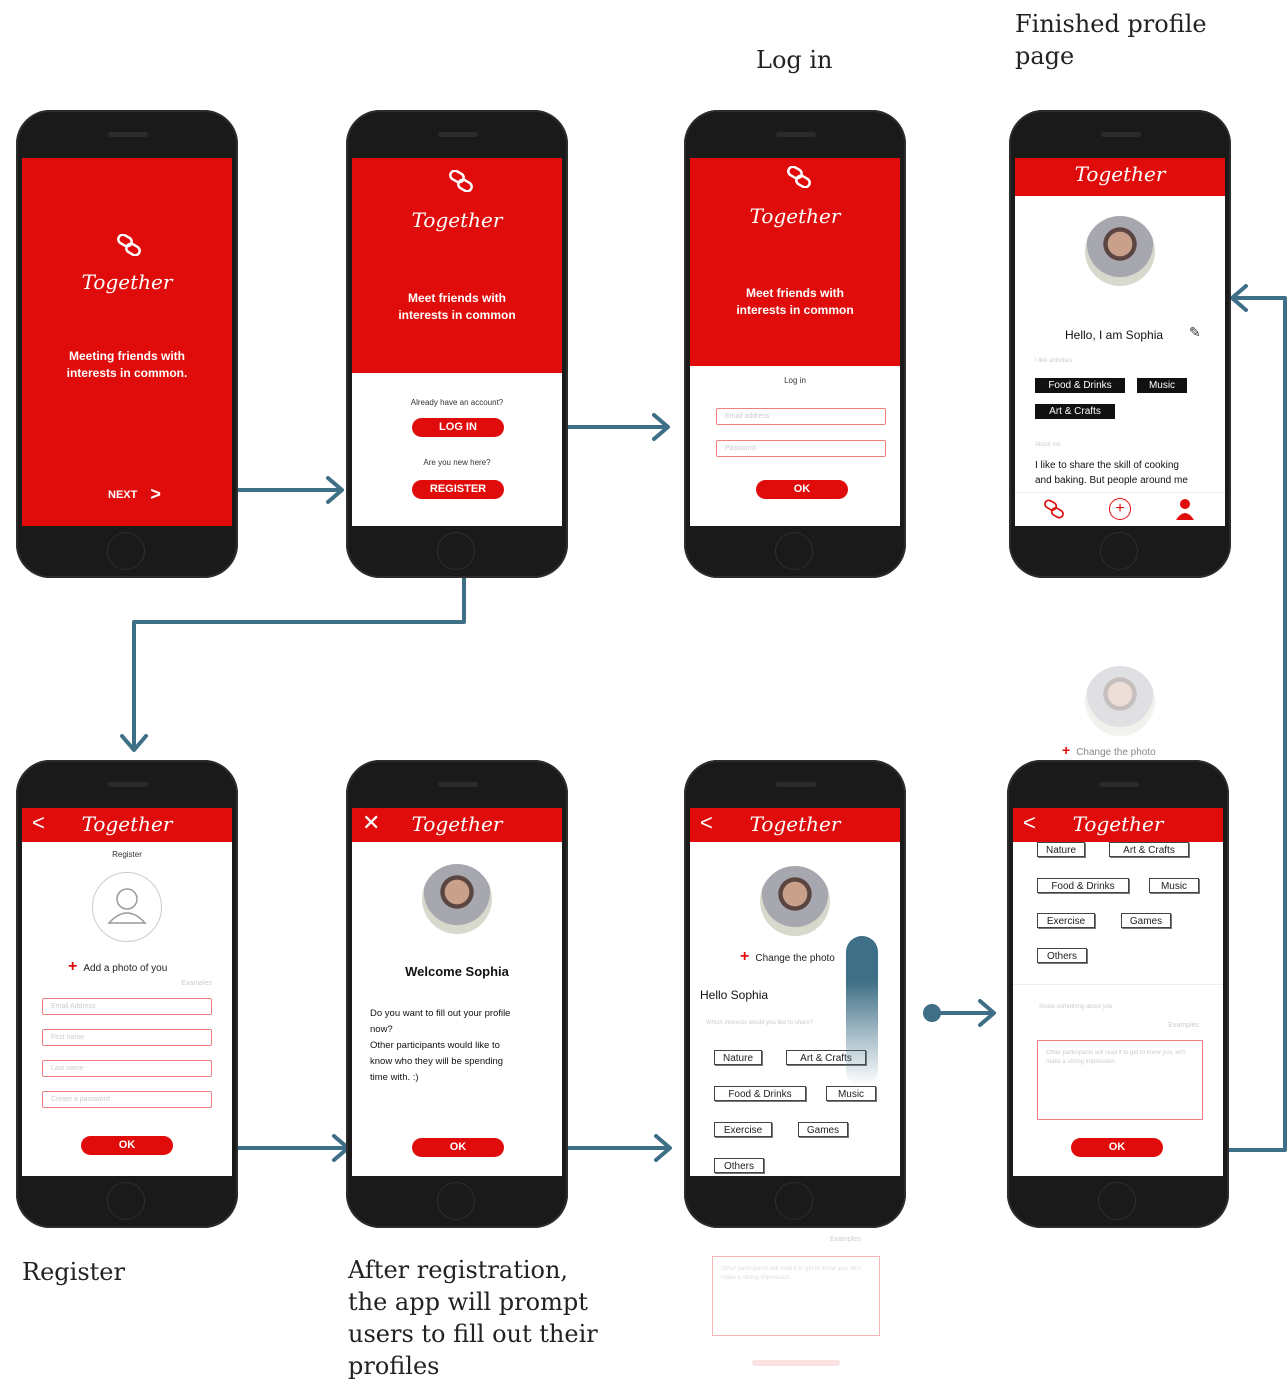 This screenshot has width=1287, height=1384. I want to click on welcome-heading: Welcome Sophia, so click(457, 971).